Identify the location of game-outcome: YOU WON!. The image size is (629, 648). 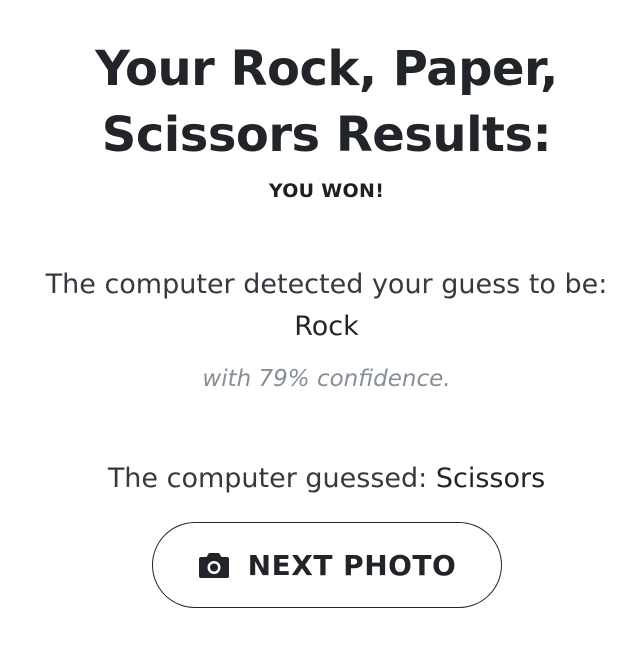
(326, 191).